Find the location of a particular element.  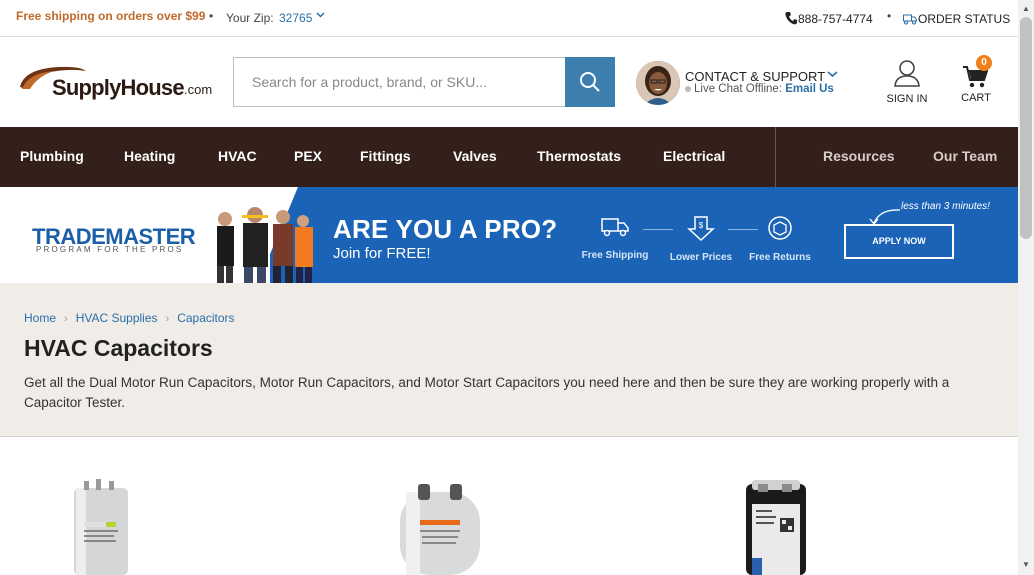

nav-item-heating: Heating is located at coordinates (149, 156).